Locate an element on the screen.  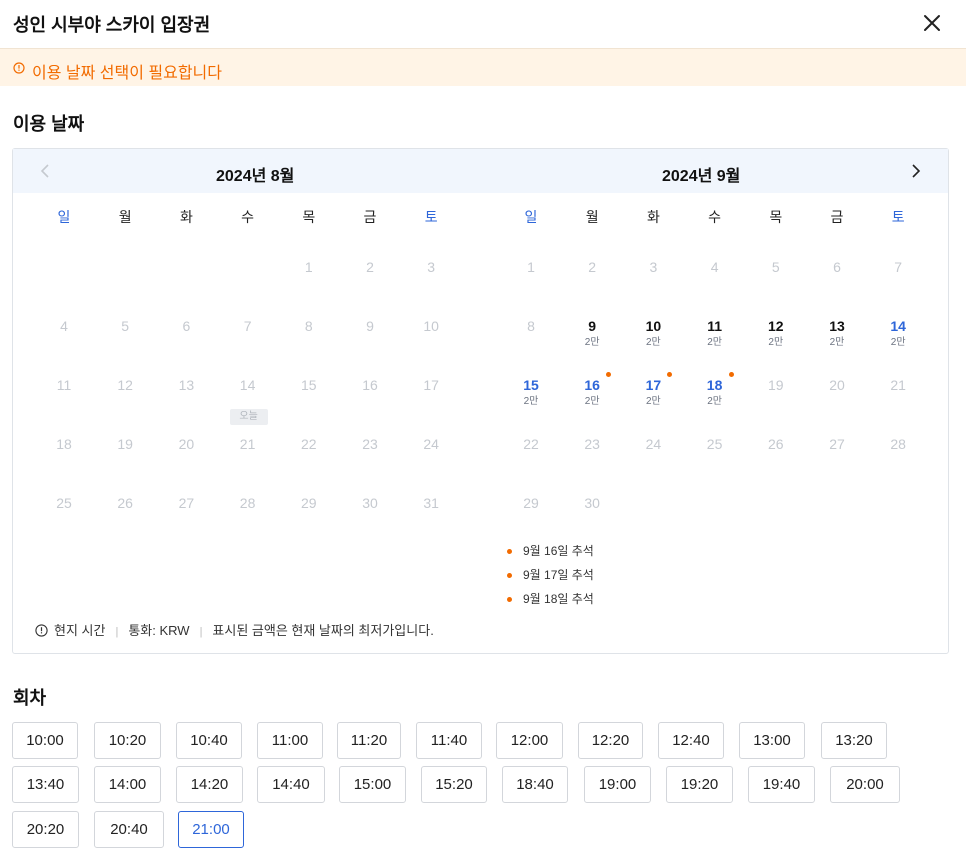
next-month-button is located at coordinates (916, 171).